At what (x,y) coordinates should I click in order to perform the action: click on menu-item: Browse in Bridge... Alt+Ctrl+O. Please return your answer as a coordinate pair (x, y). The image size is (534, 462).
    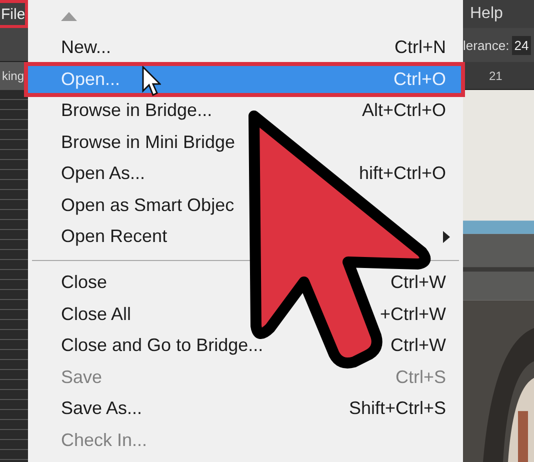
    Looking at the image, I should click on (245, 110).